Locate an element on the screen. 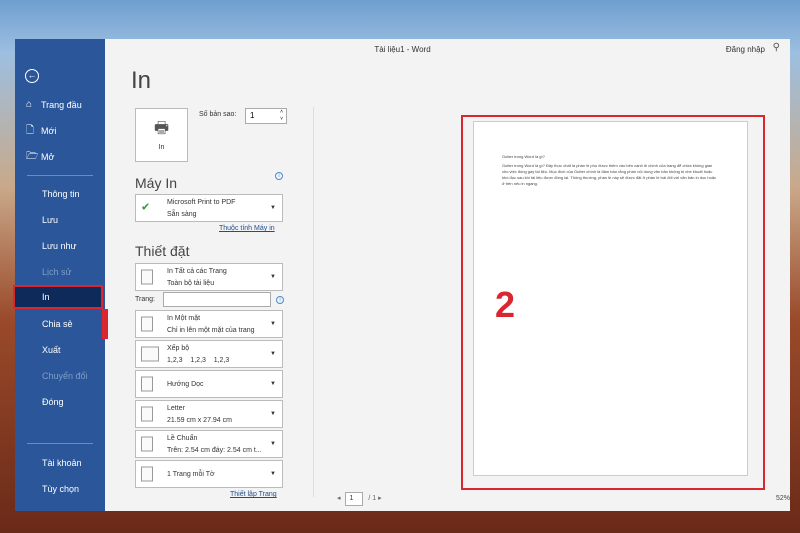 The width and height of the screenshot is (800, 533). sidebar-item-export: Xuất is located at coordinates (60, 350).